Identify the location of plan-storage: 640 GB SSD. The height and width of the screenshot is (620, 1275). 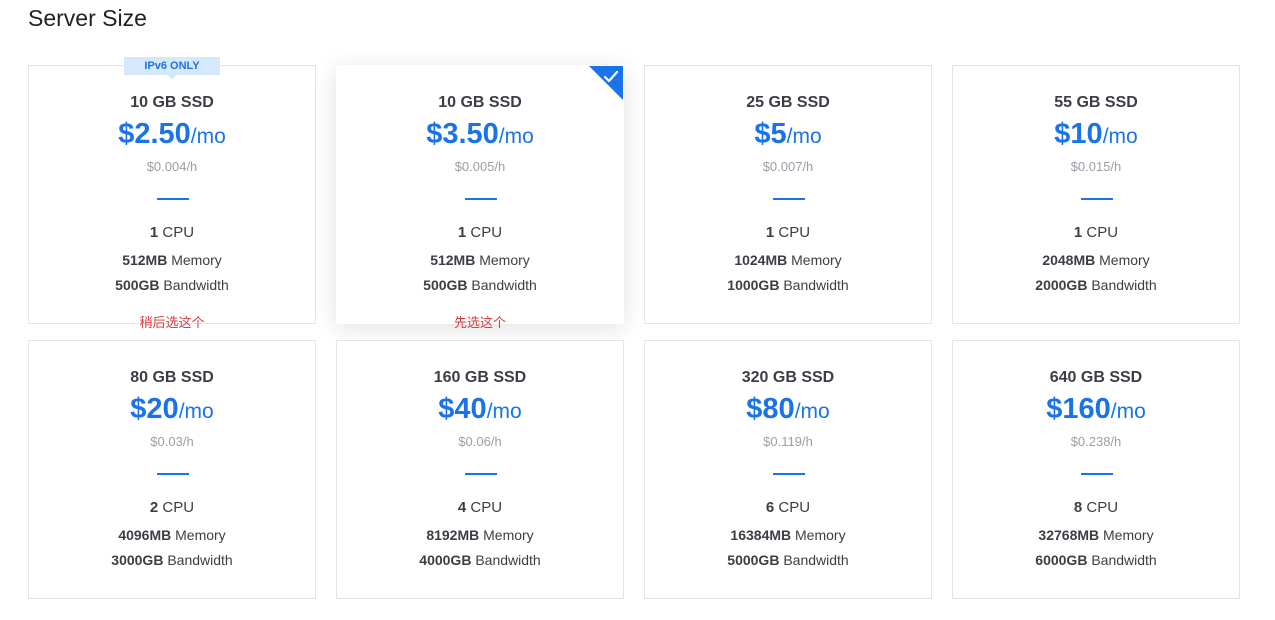
(1096, 377).